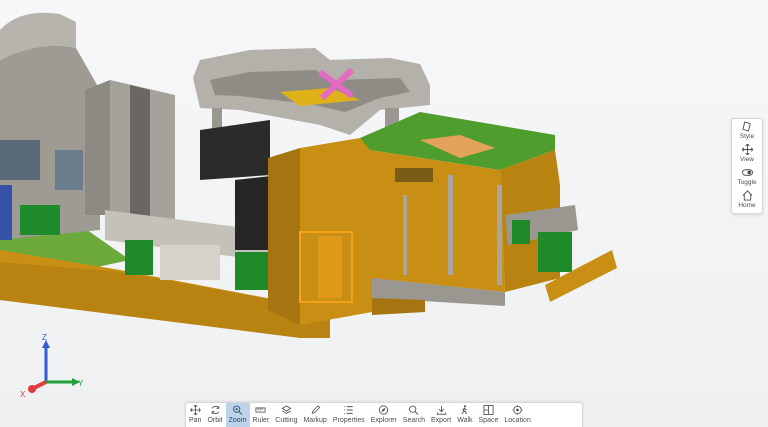 This screenshot has height=427, width=768. Describe the element at coordinates (441, 420) in the screenshot. I see `export-label: Export` at that location.